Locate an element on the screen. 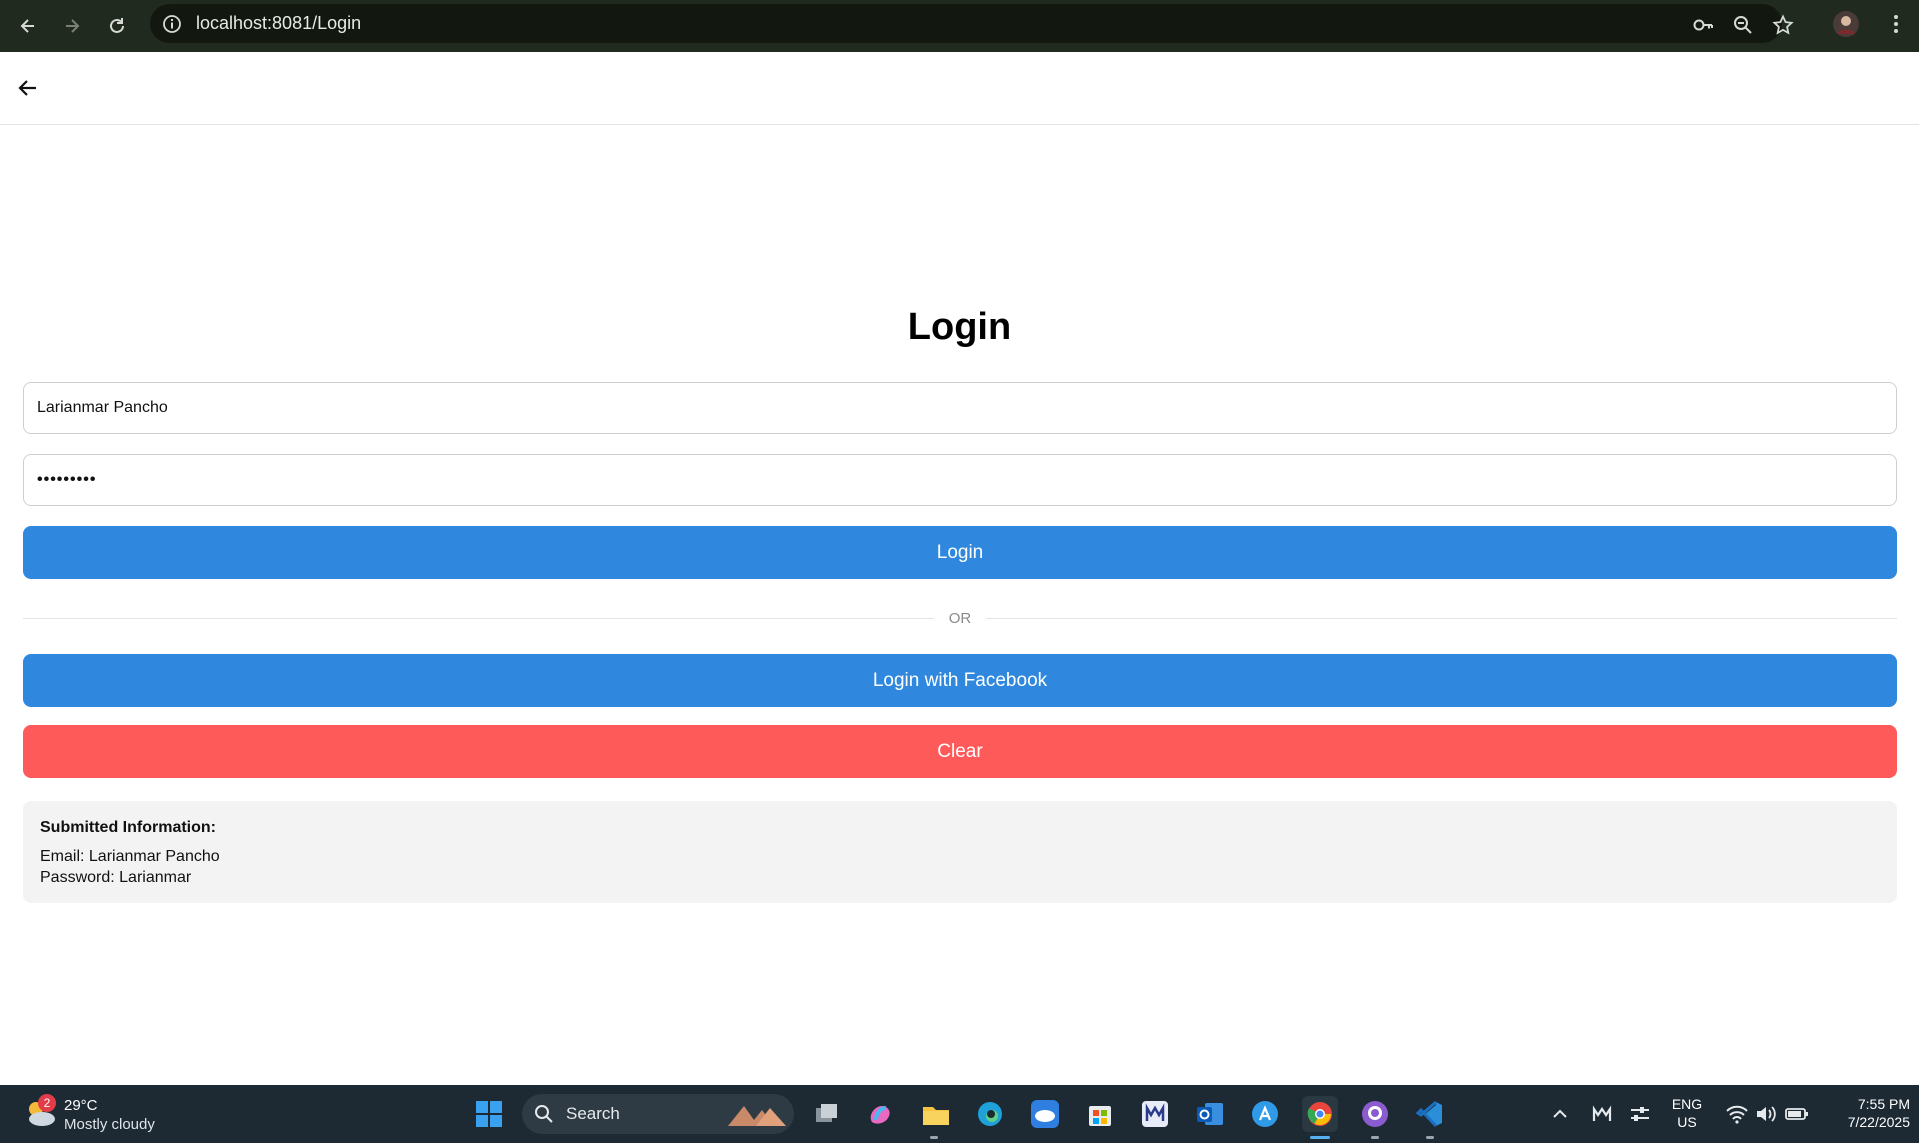 The height and width of the screenshot is (1143, 1919). clock-date: 7/22/2025 is located at coordinates (1878, 1122).